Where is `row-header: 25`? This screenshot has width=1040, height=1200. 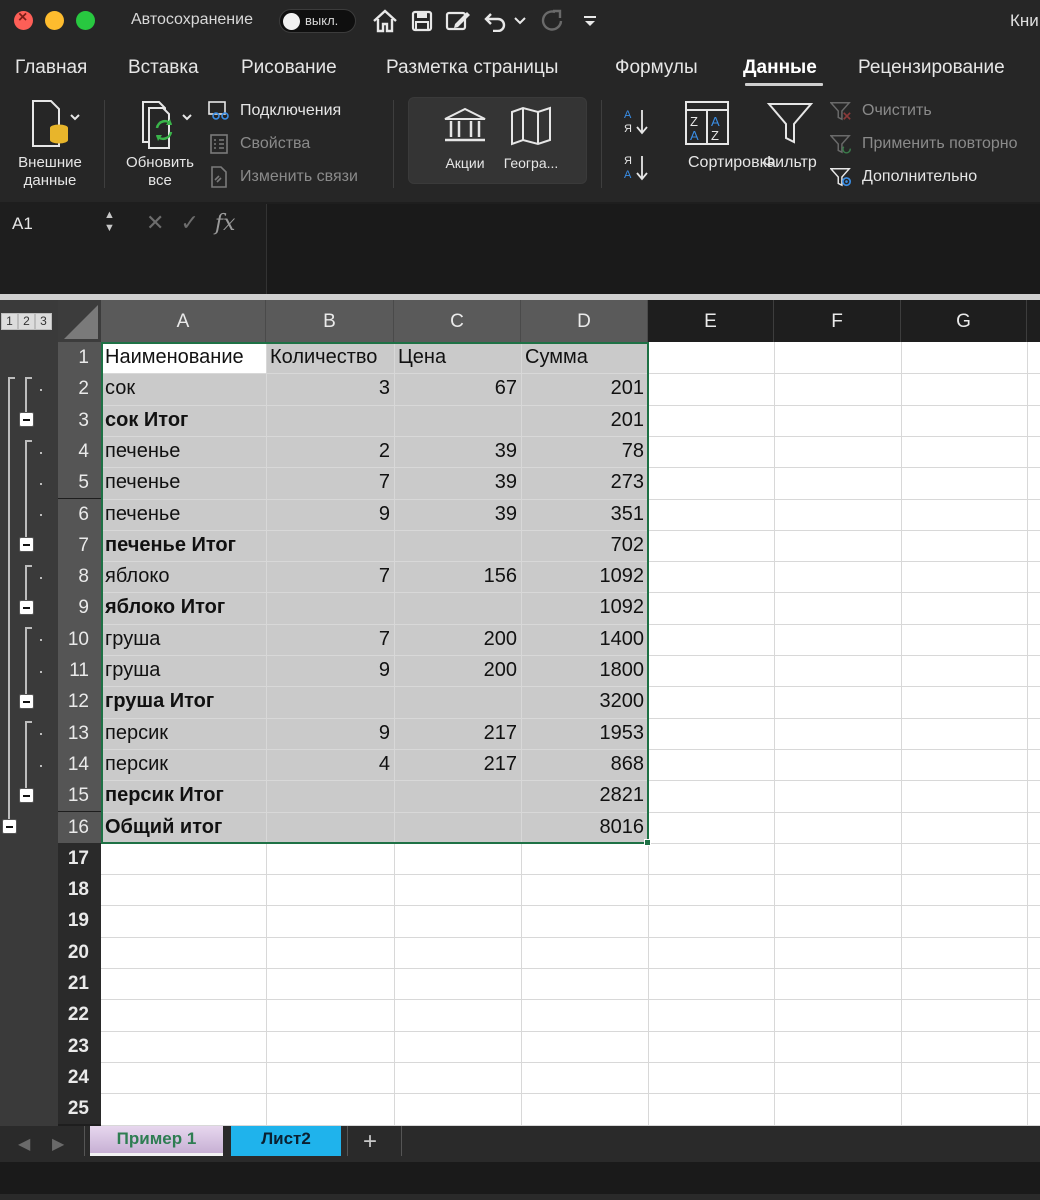
row-header: 25 is located at coordinates (79, 1109).